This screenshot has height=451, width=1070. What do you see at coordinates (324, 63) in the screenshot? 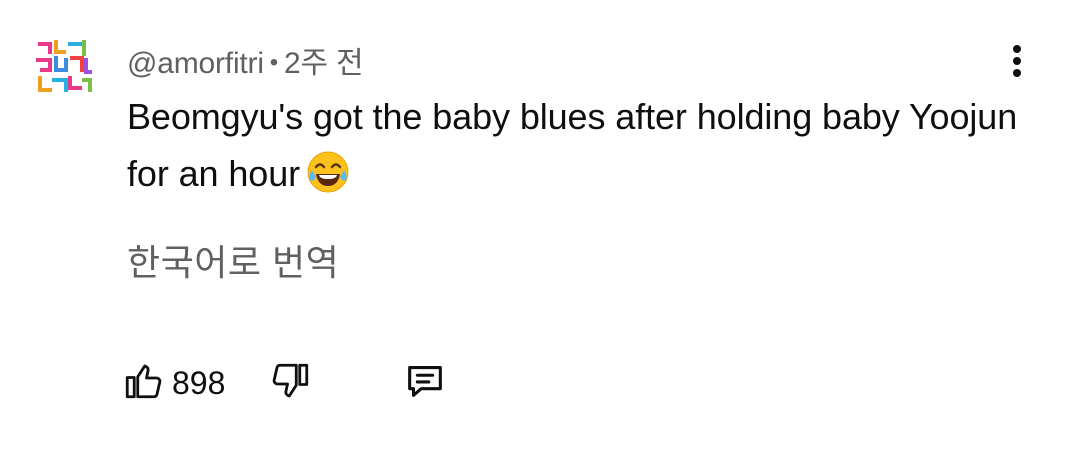
I see `comment-time: 2주 전` at bounding box center [324, 63].